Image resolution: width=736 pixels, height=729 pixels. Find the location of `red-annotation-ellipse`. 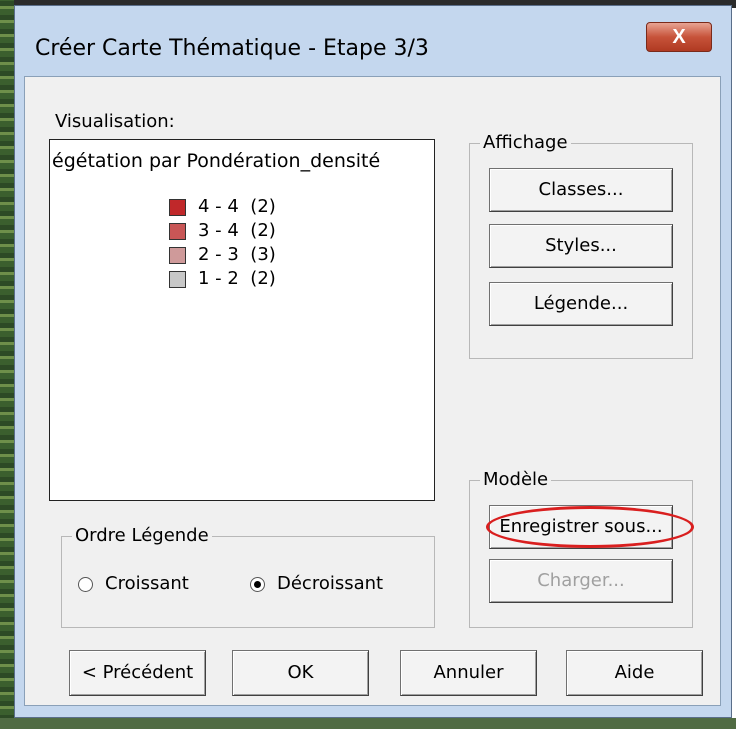

red-annotation-ellipse is located at coordinates (590, 527).